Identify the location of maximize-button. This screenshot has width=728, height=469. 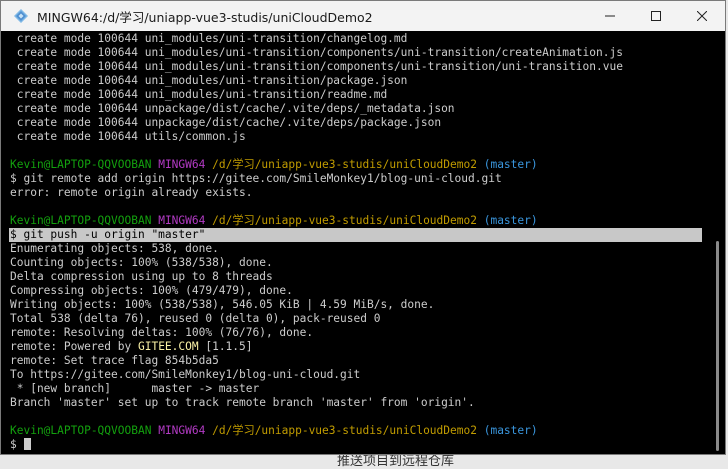
(656, 16).